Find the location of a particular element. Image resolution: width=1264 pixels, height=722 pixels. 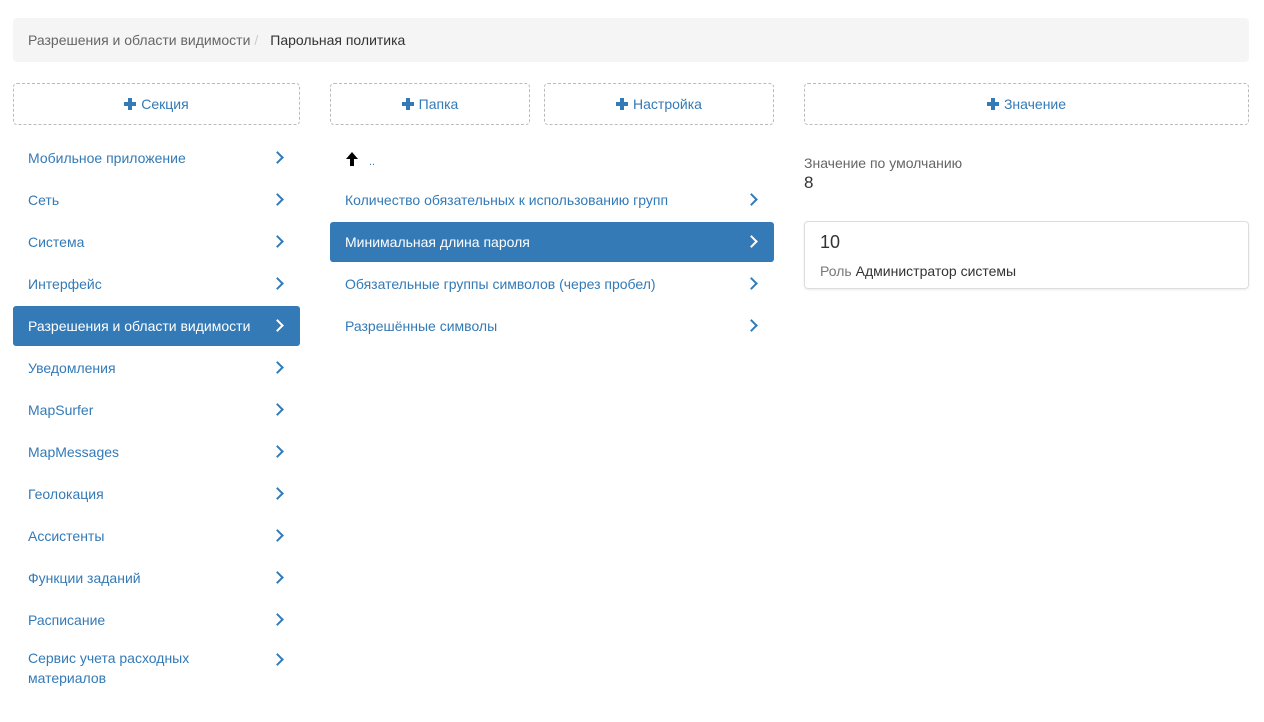

section-item-label: Разрешения и области видимости is located at coordinates (139, 326).